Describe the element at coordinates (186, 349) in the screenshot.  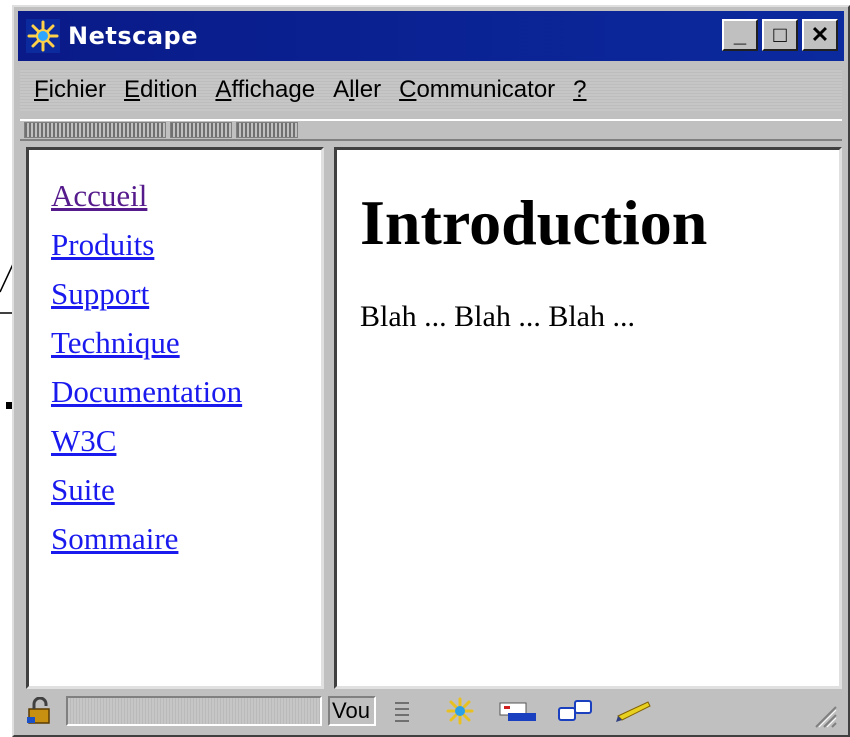
I see `list-item: Technique` at that location.